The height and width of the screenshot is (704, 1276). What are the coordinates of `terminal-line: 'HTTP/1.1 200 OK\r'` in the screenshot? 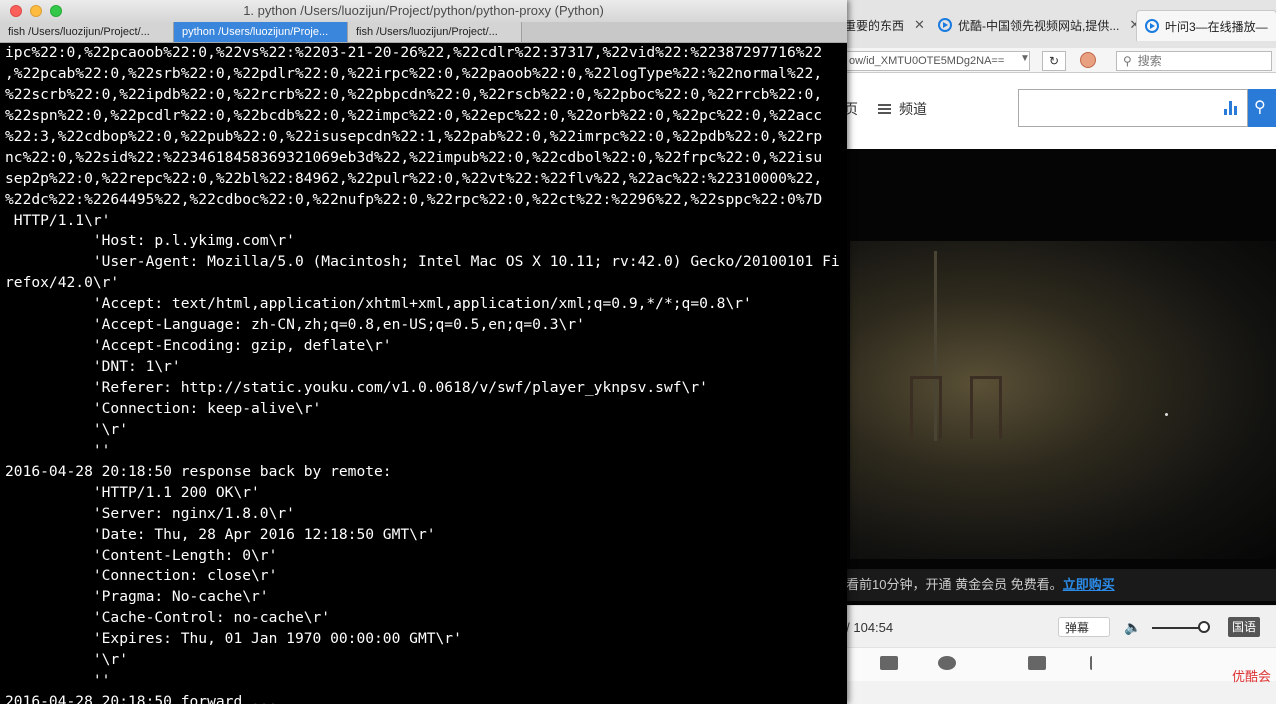 It's located at (132, 492).